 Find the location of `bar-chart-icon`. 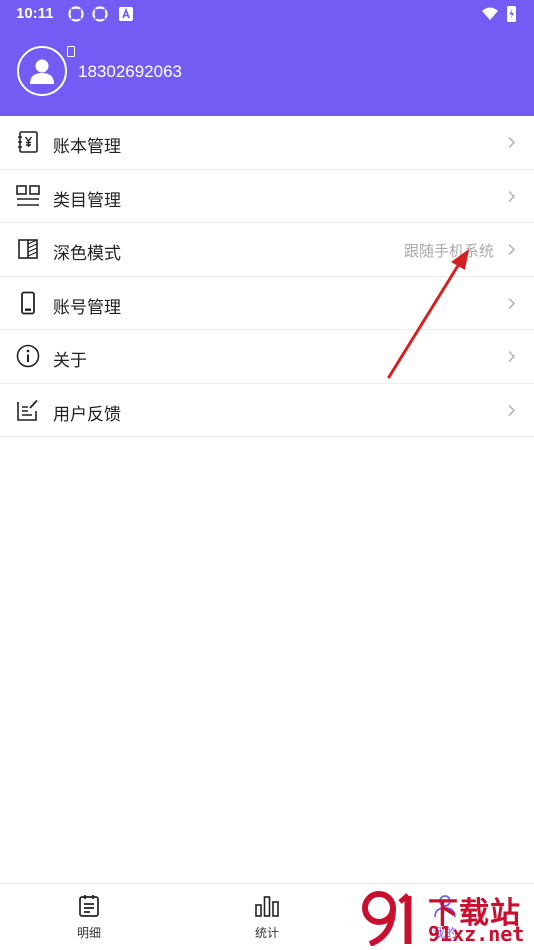

bar-chart-icon is located at coordinates (267, 906).